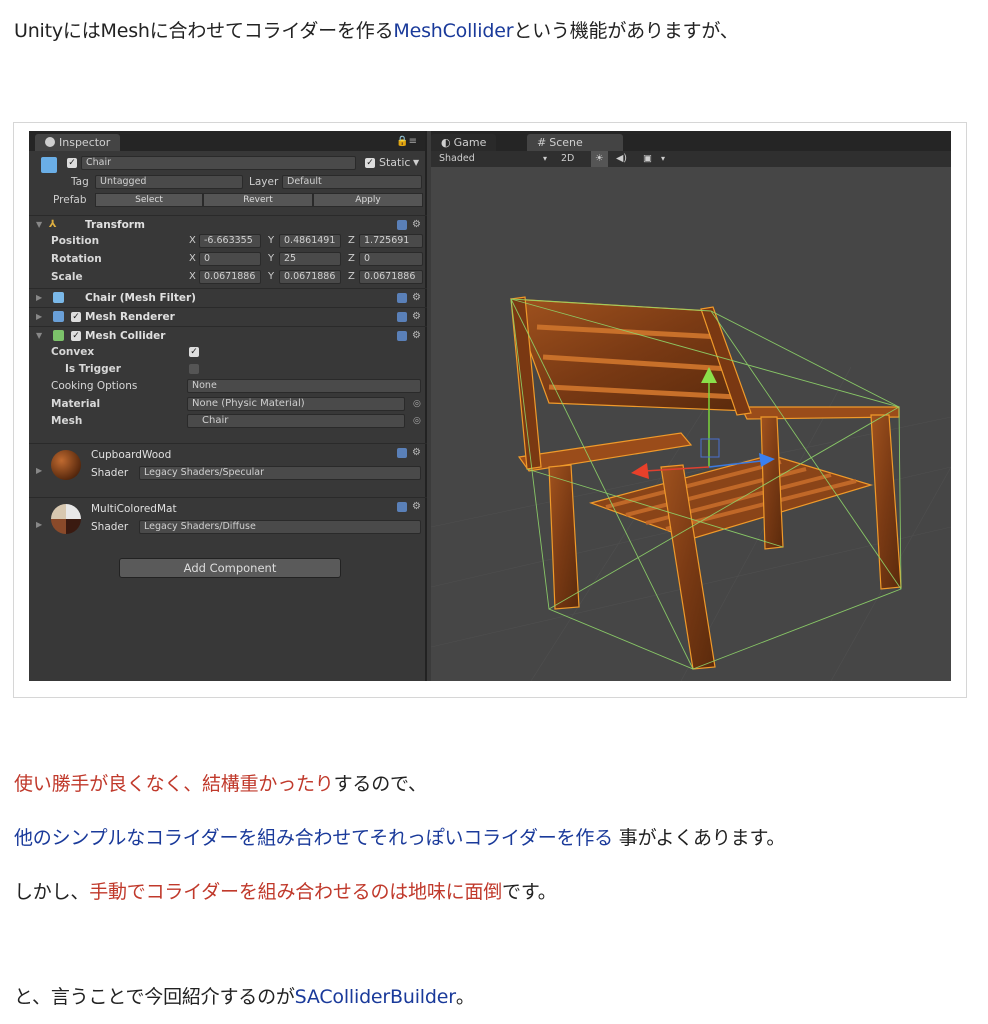 This screenshot has width=988, height=1024. I want to click on mesh-collider-header: ▼ ✓ Mesh Collider ⚙, so click(228, 335).